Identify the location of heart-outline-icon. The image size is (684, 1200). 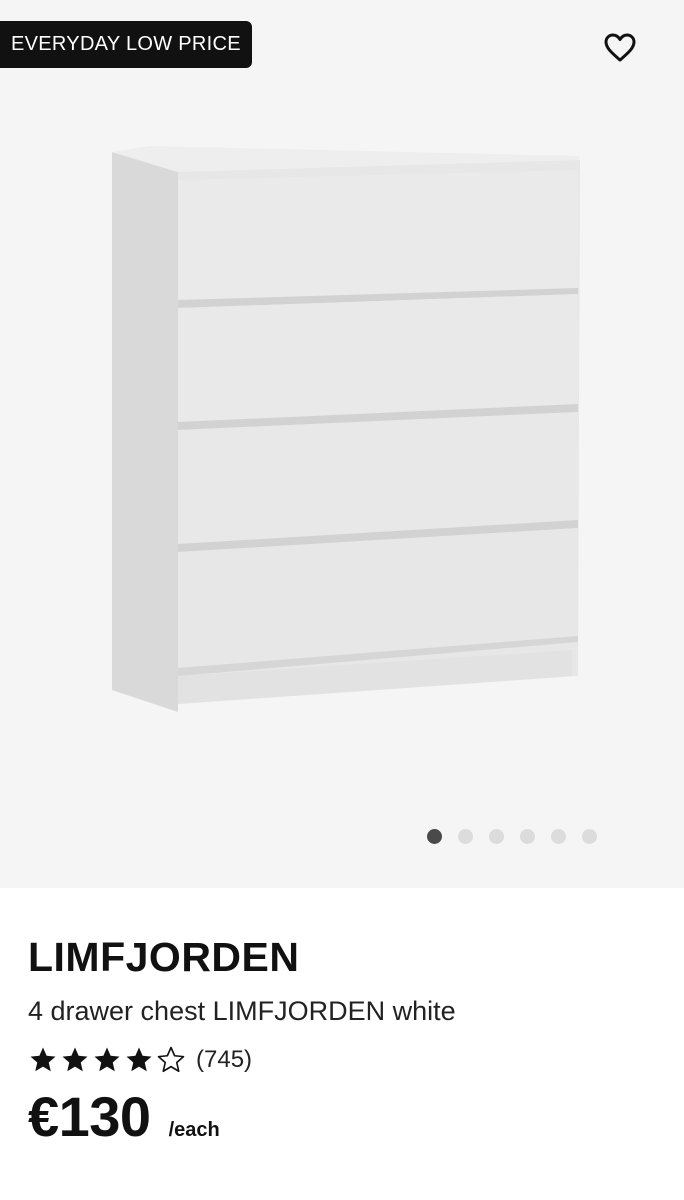
(620, 47).